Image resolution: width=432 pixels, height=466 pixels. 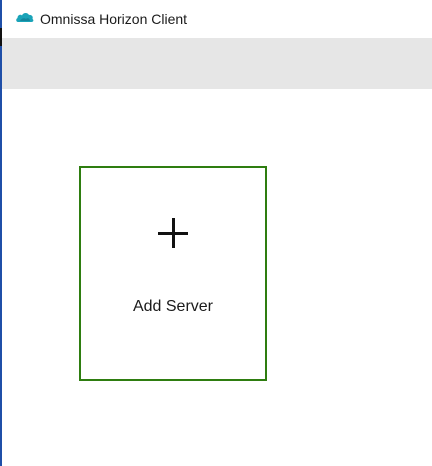 What do you see at coordinates (173, 233) in the screenshot?
I see `plus-icon` at bounding box center [173, 233].